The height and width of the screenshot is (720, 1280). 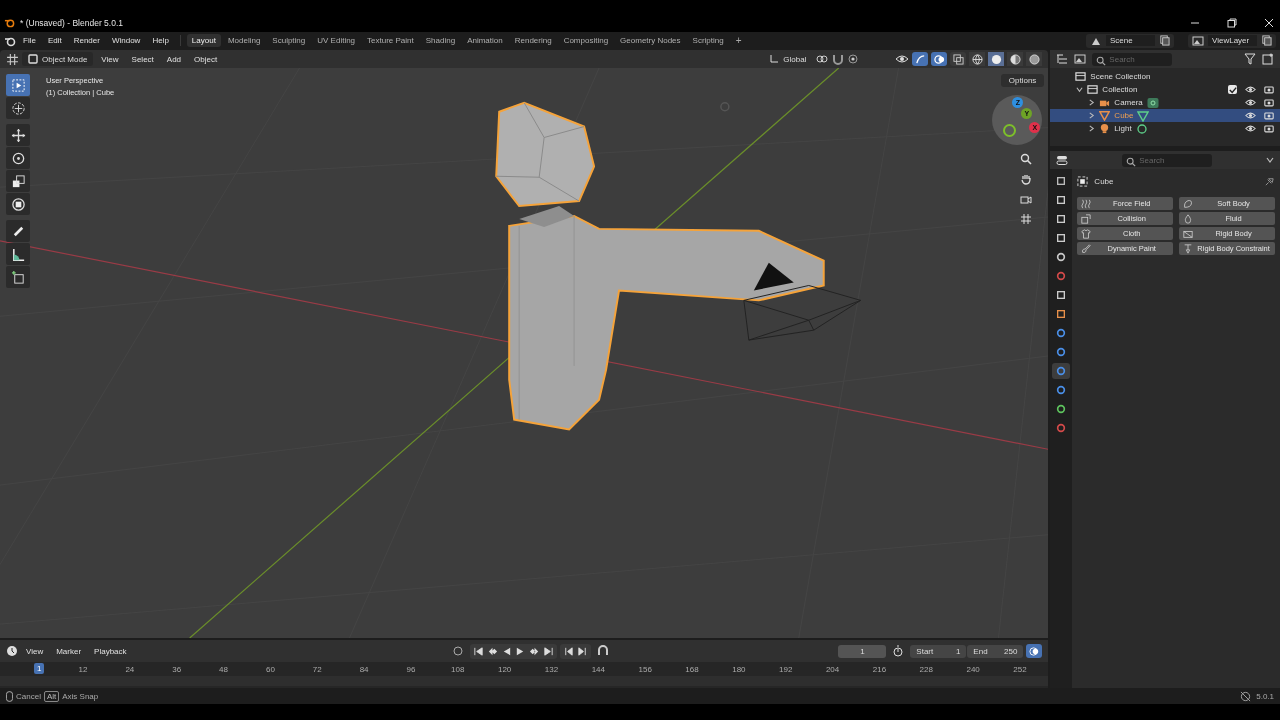 What do you see at coordinates (1152, 102) in the screenshot?
I see `camera-data-icon` at bounding box center [1152, 102].